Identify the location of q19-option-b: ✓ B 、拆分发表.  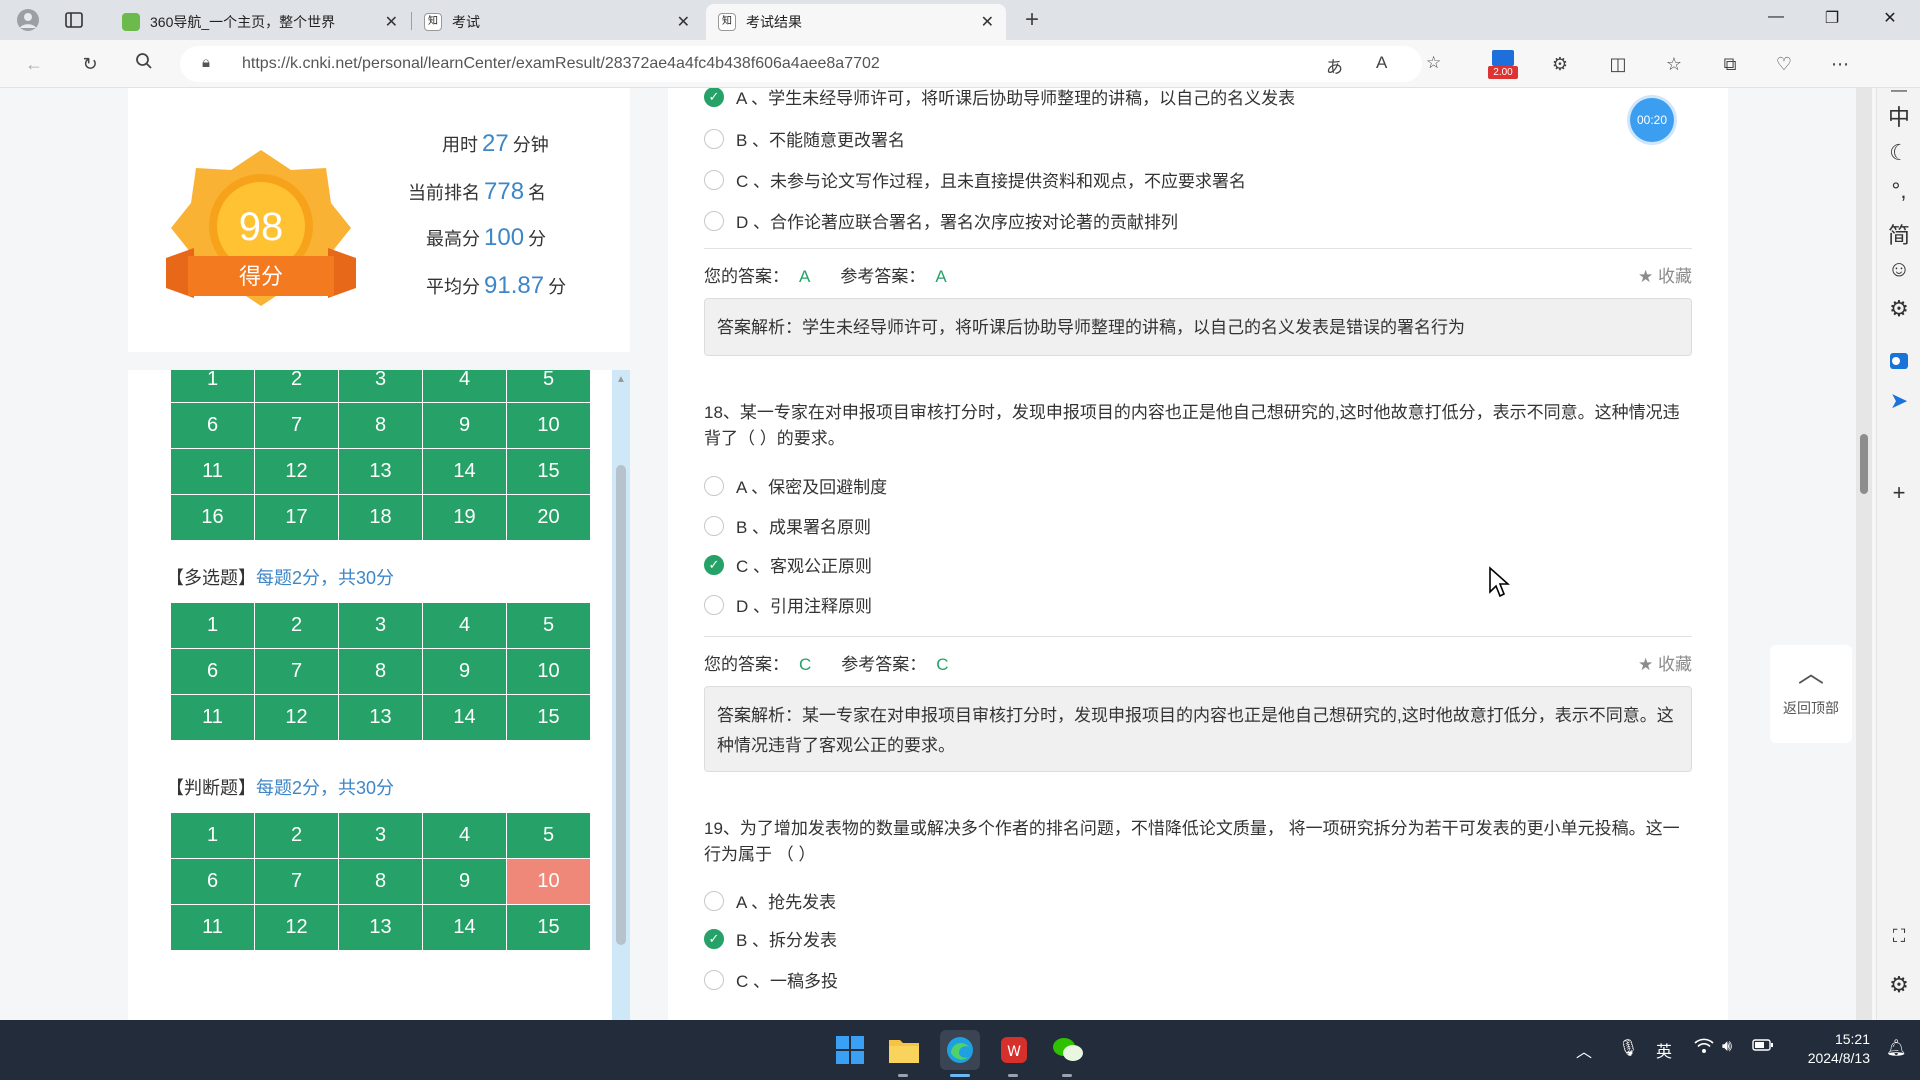
(770, 938).